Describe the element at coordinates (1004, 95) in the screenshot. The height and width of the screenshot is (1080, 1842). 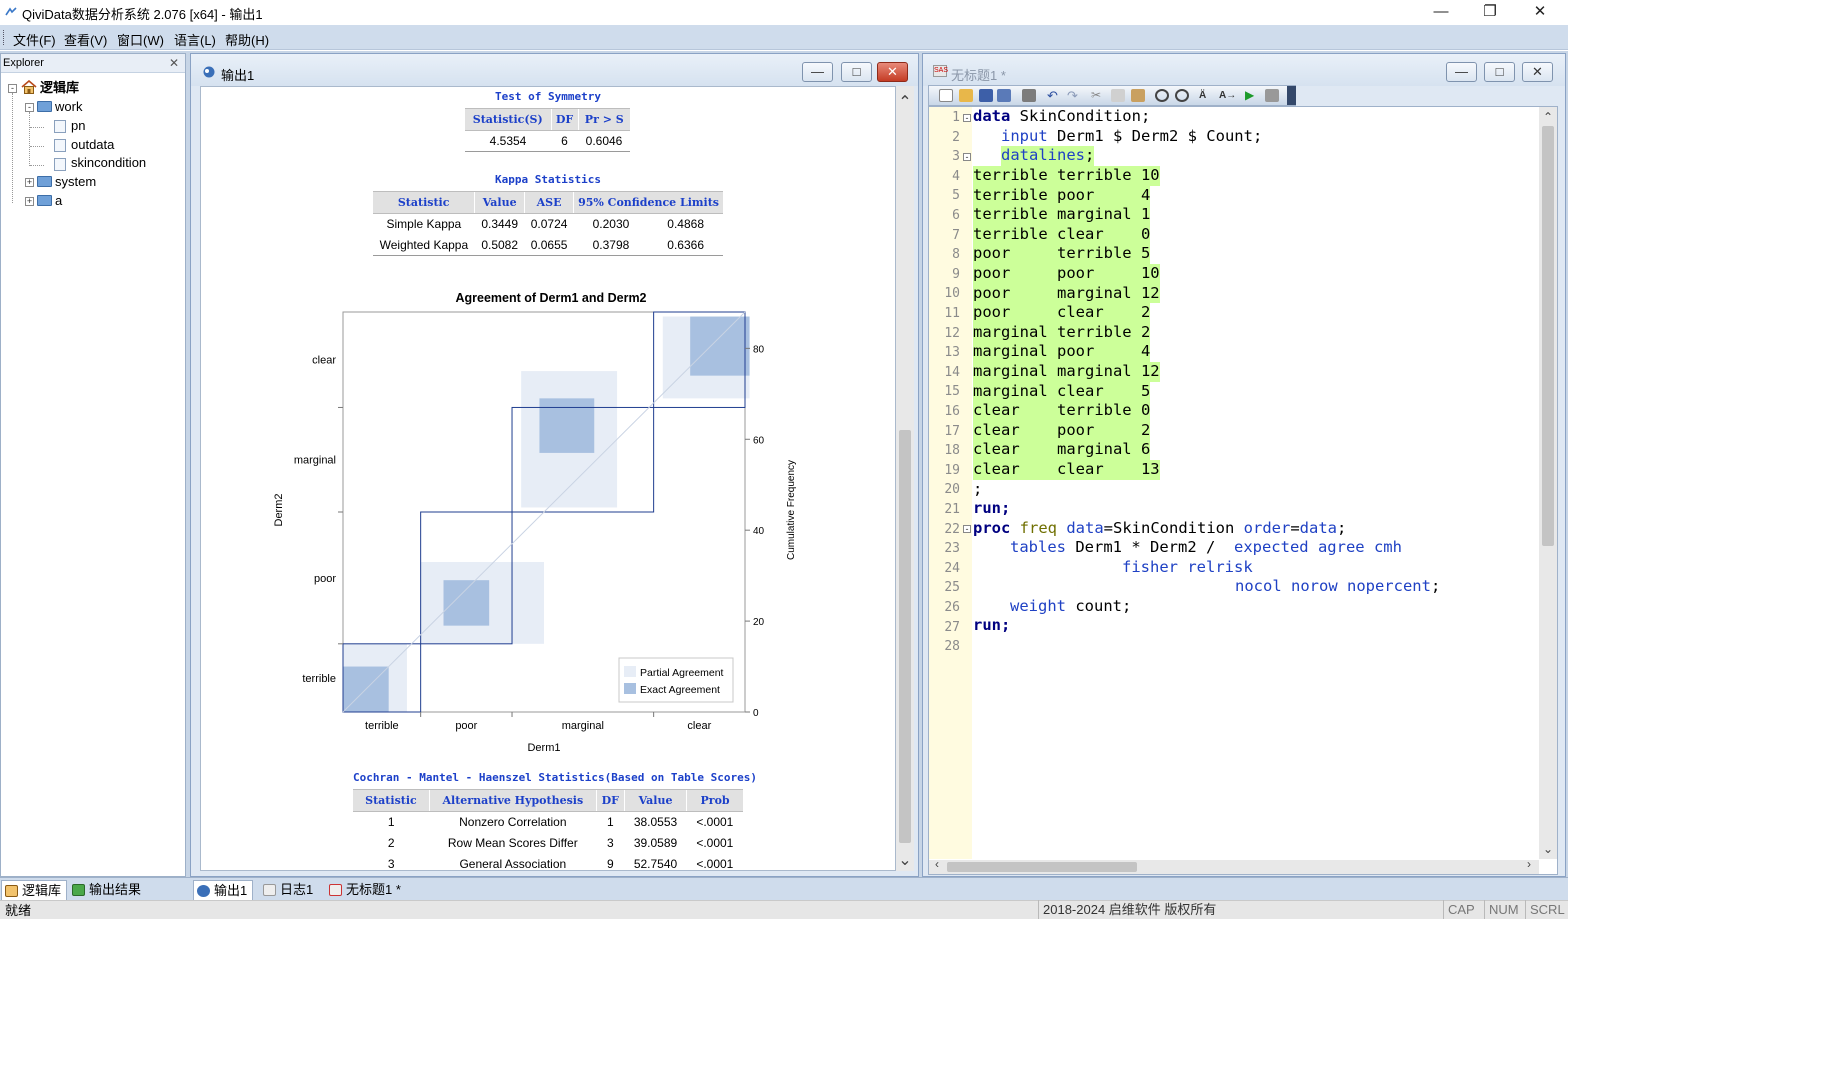
I see `save-all-icon` at that location.